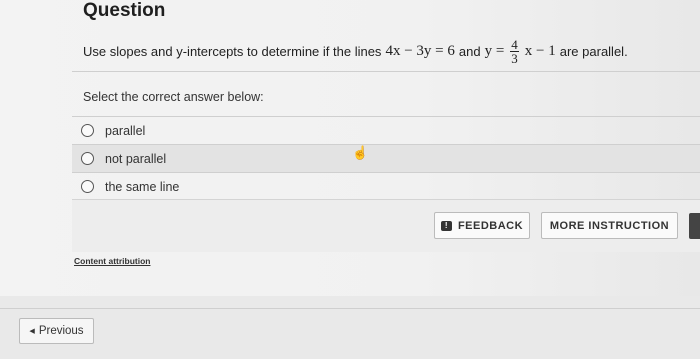 The image size is (700, 359). I want to click on footer-divider, so click(350, 308).